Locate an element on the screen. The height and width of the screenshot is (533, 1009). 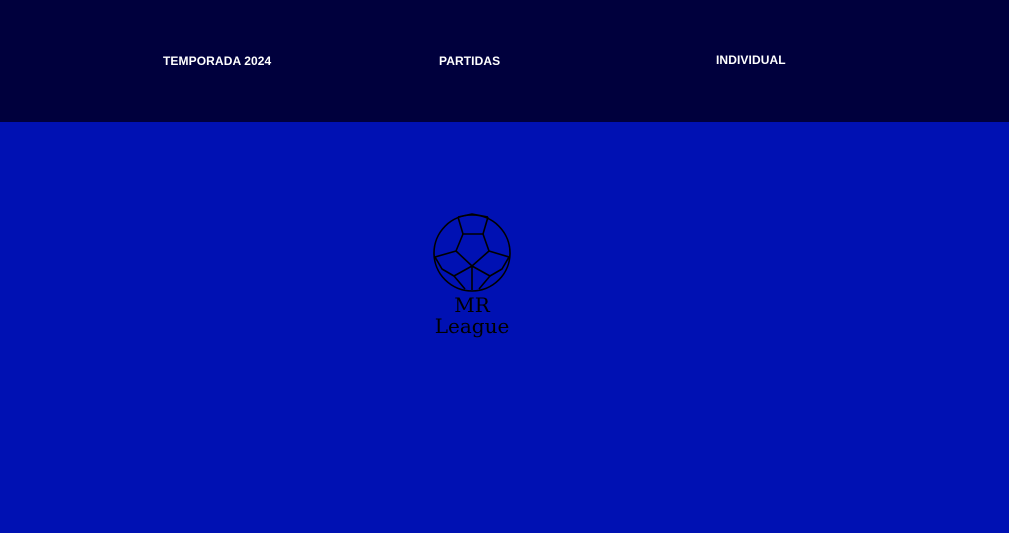
nav-link-individual: INDIVIDUAL is located at coordinates (751, 60).